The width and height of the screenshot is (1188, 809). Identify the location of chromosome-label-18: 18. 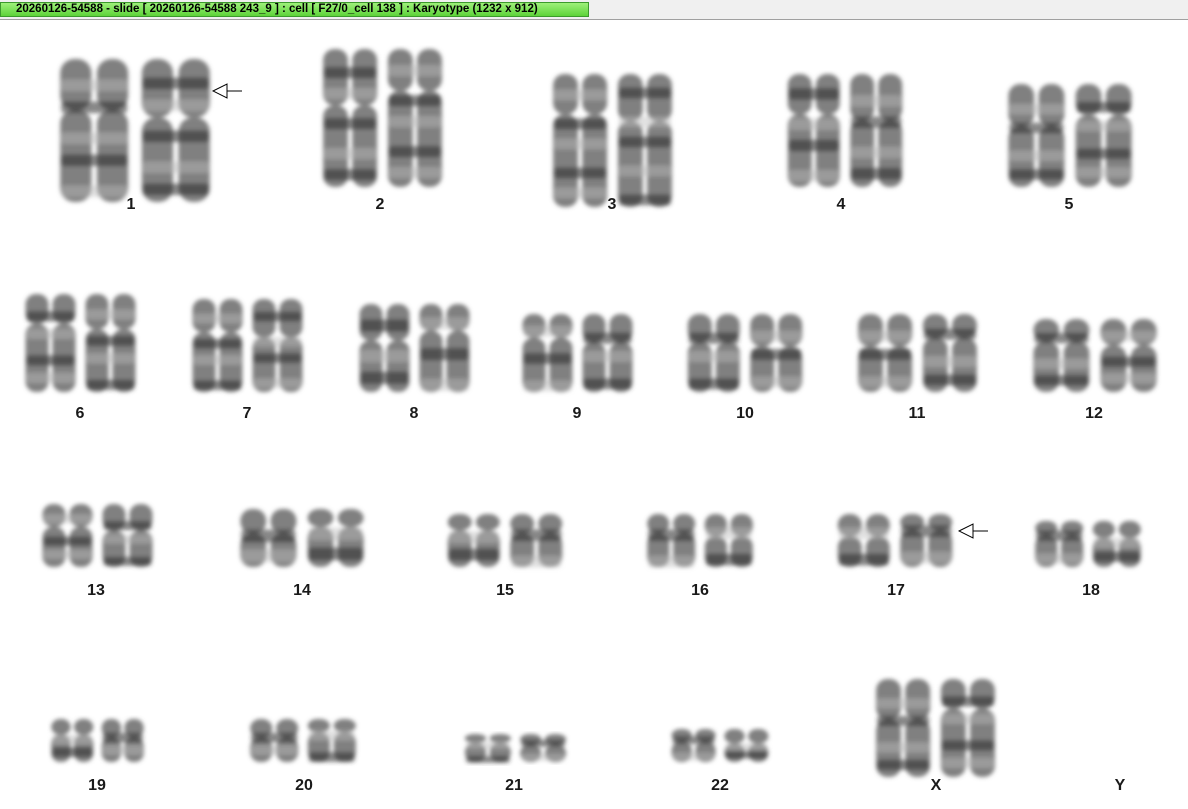
(1091, 590).